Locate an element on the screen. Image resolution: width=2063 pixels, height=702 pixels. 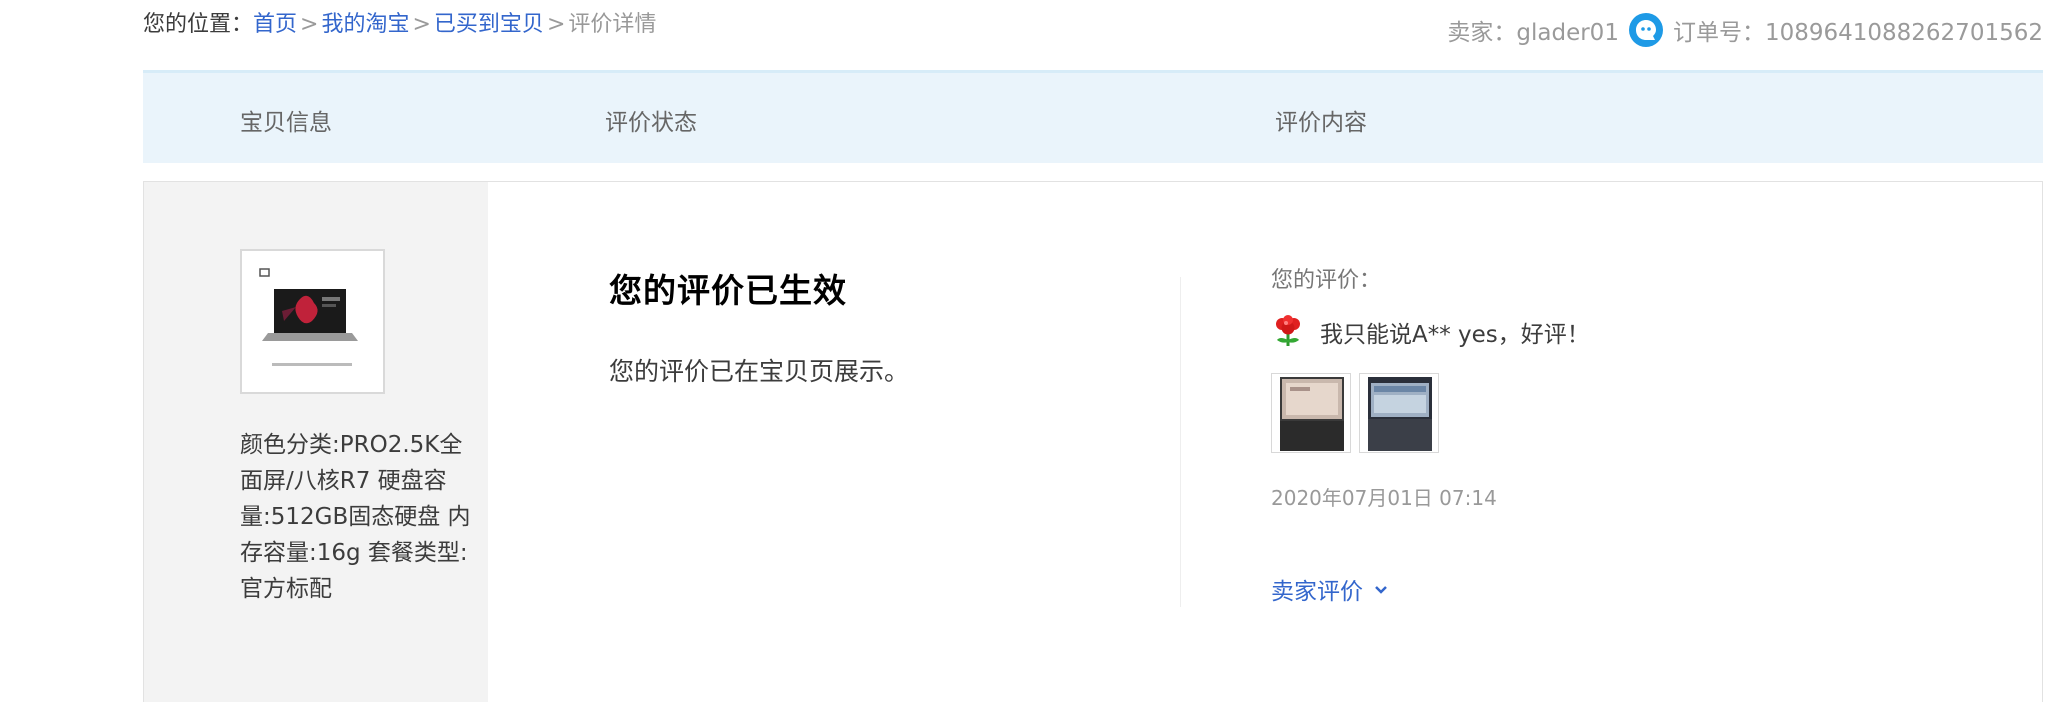
breadcrumb-home-link: 首页 is located at coordinates (275, 24).